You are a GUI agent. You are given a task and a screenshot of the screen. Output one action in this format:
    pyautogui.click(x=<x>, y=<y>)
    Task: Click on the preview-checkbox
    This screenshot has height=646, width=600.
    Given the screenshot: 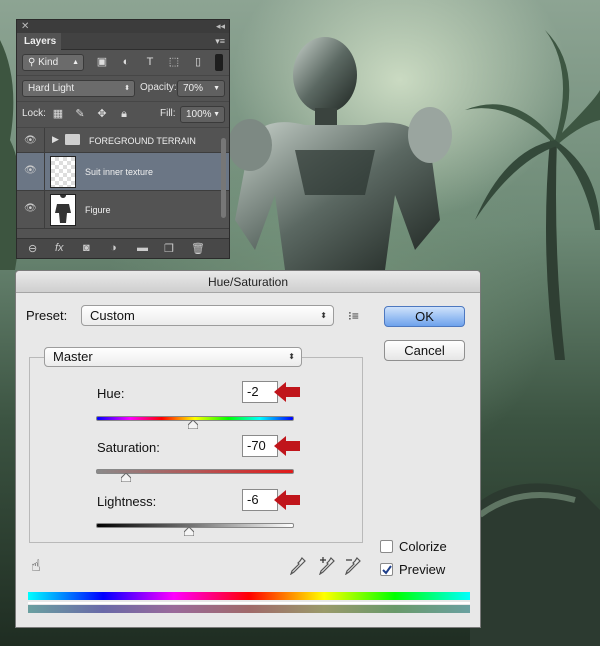 What is the action you would take?
    pyautogui.click(x=386, y=569)
    